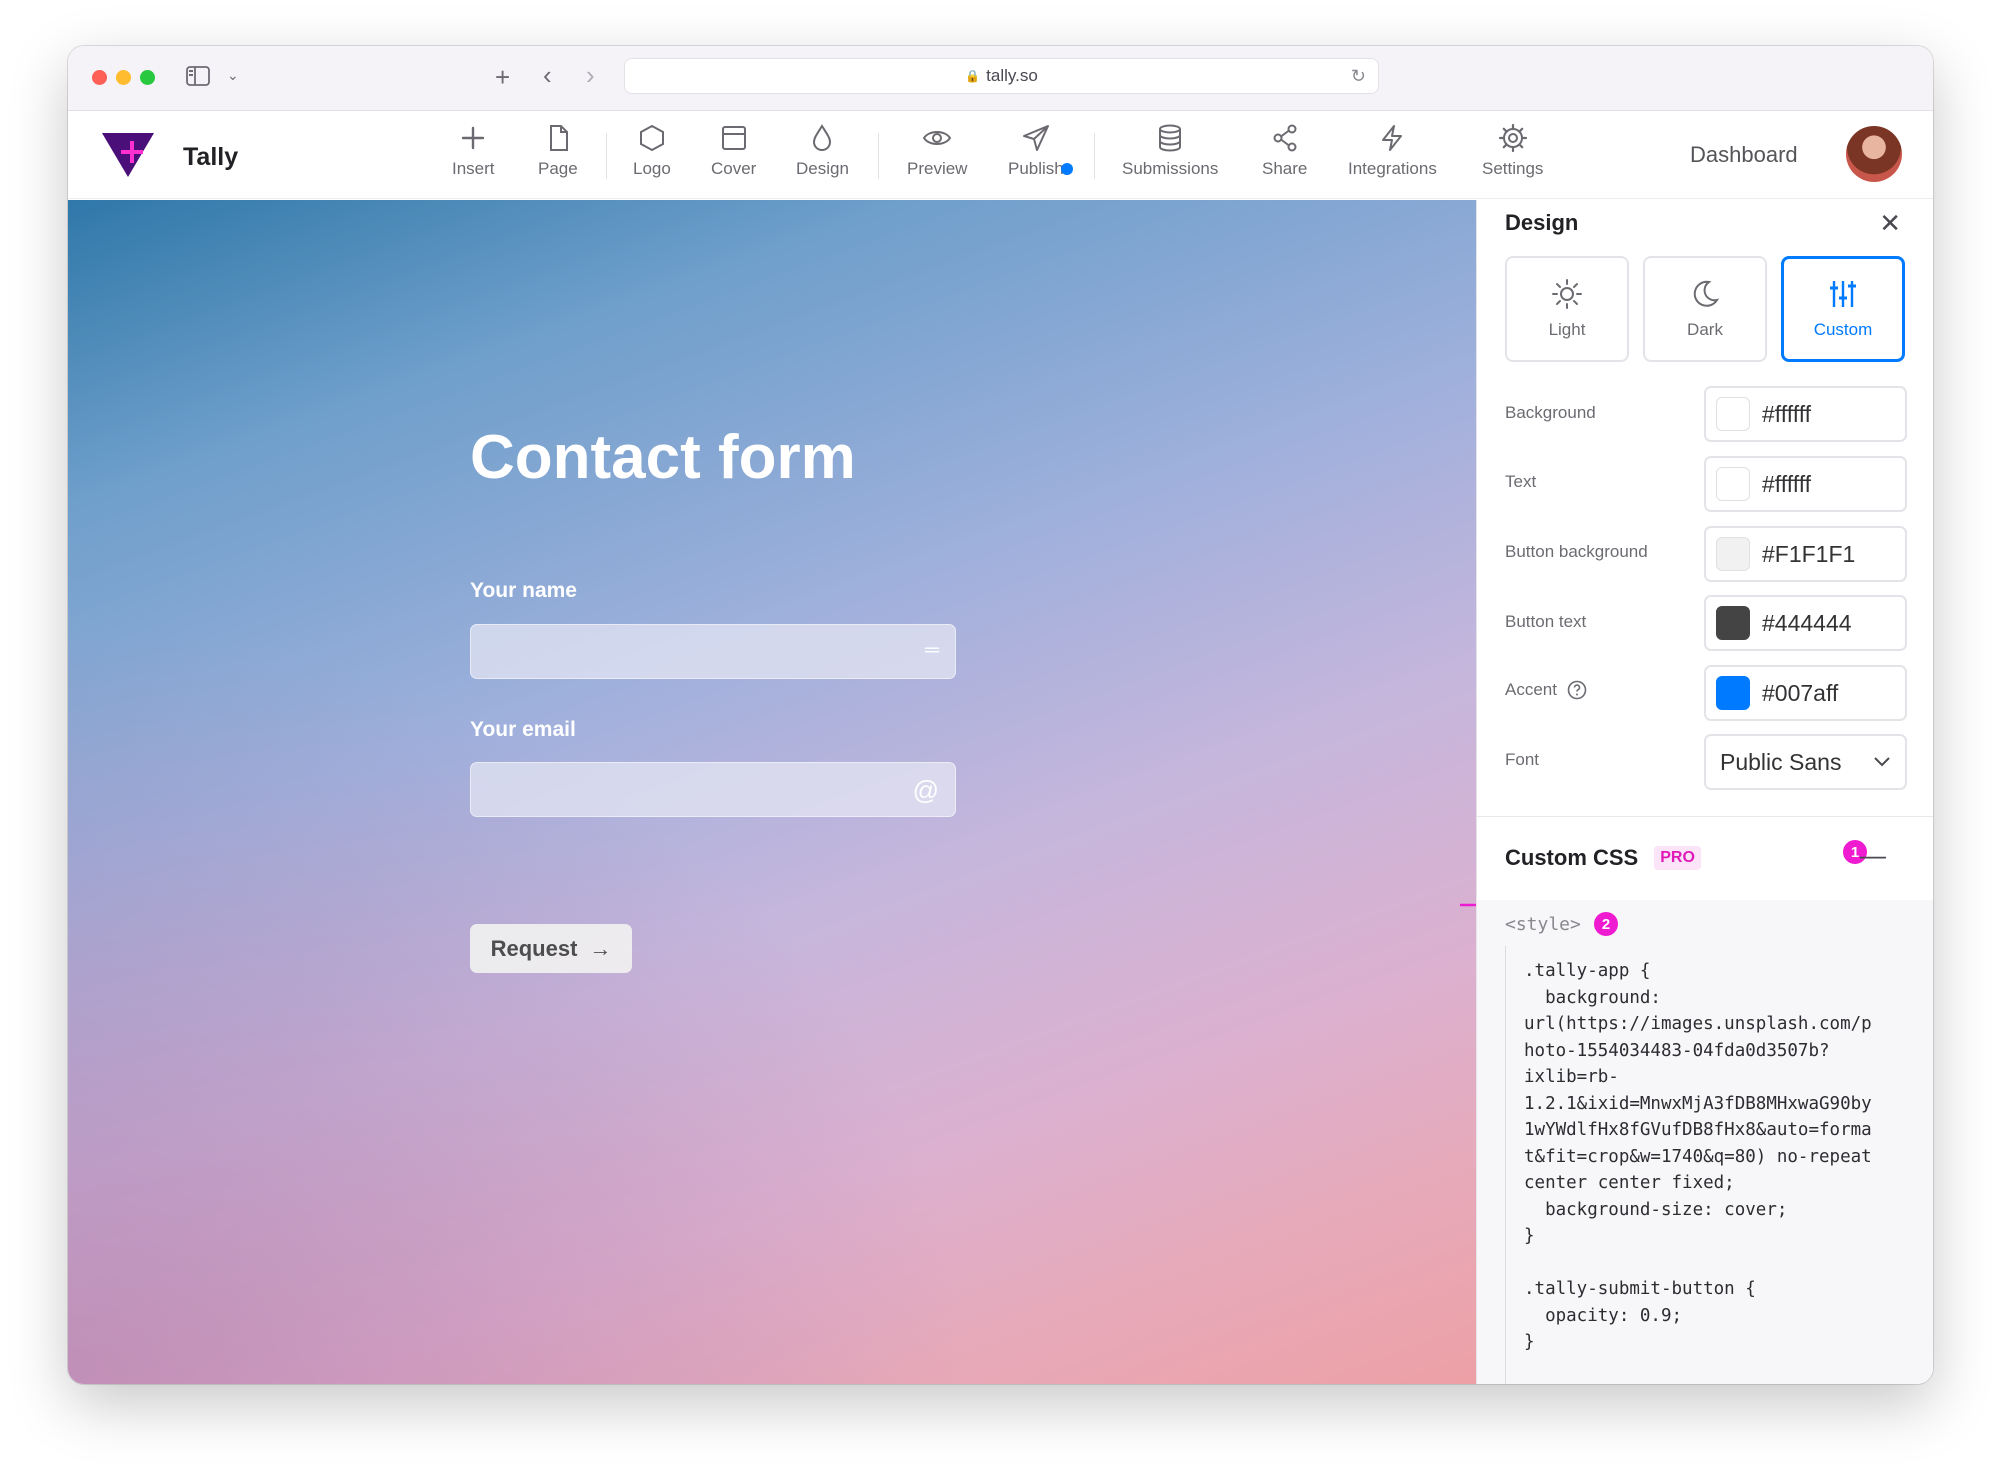  Describe the element at coordinates (925, 790) in the screenshot. I see `at-icon: @` at that location.